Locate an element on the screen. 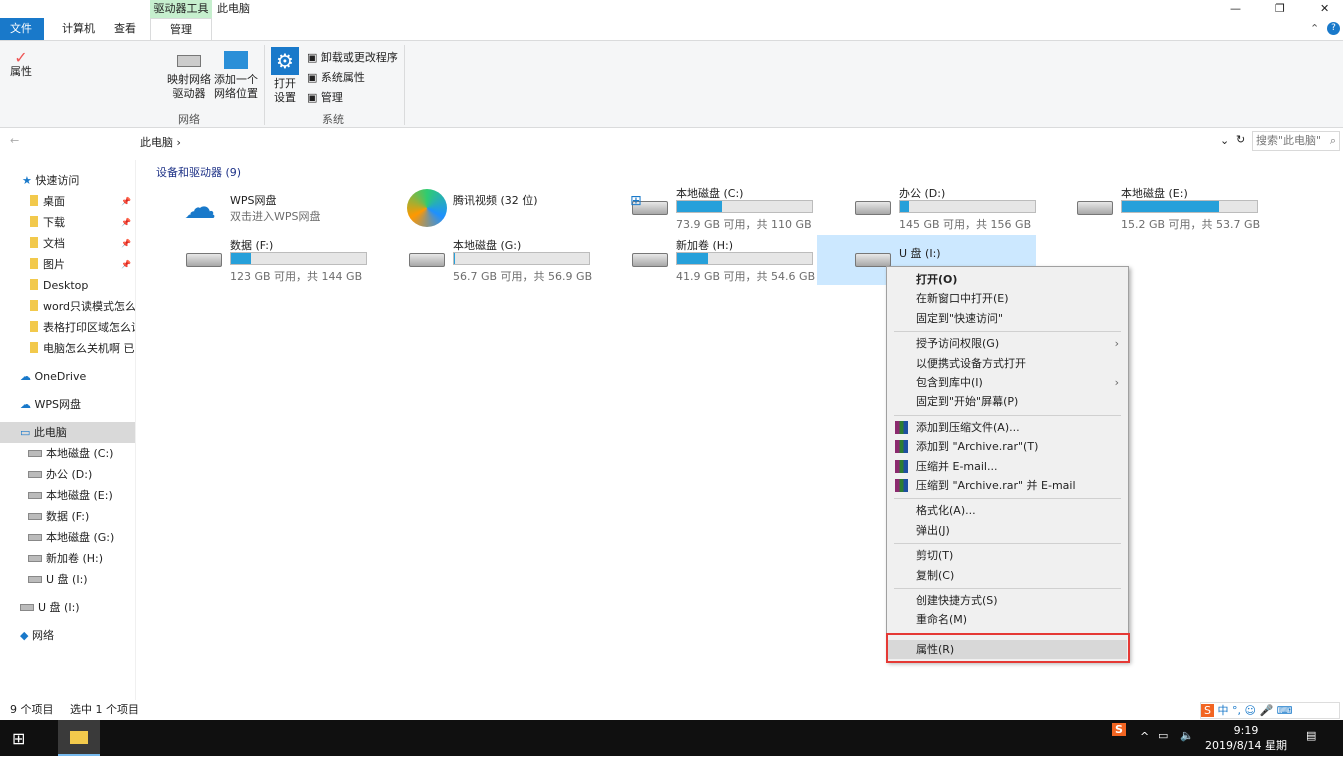  sidebar-item: 电脑怎么关机啊 已 is located at coordinates (67, 348).